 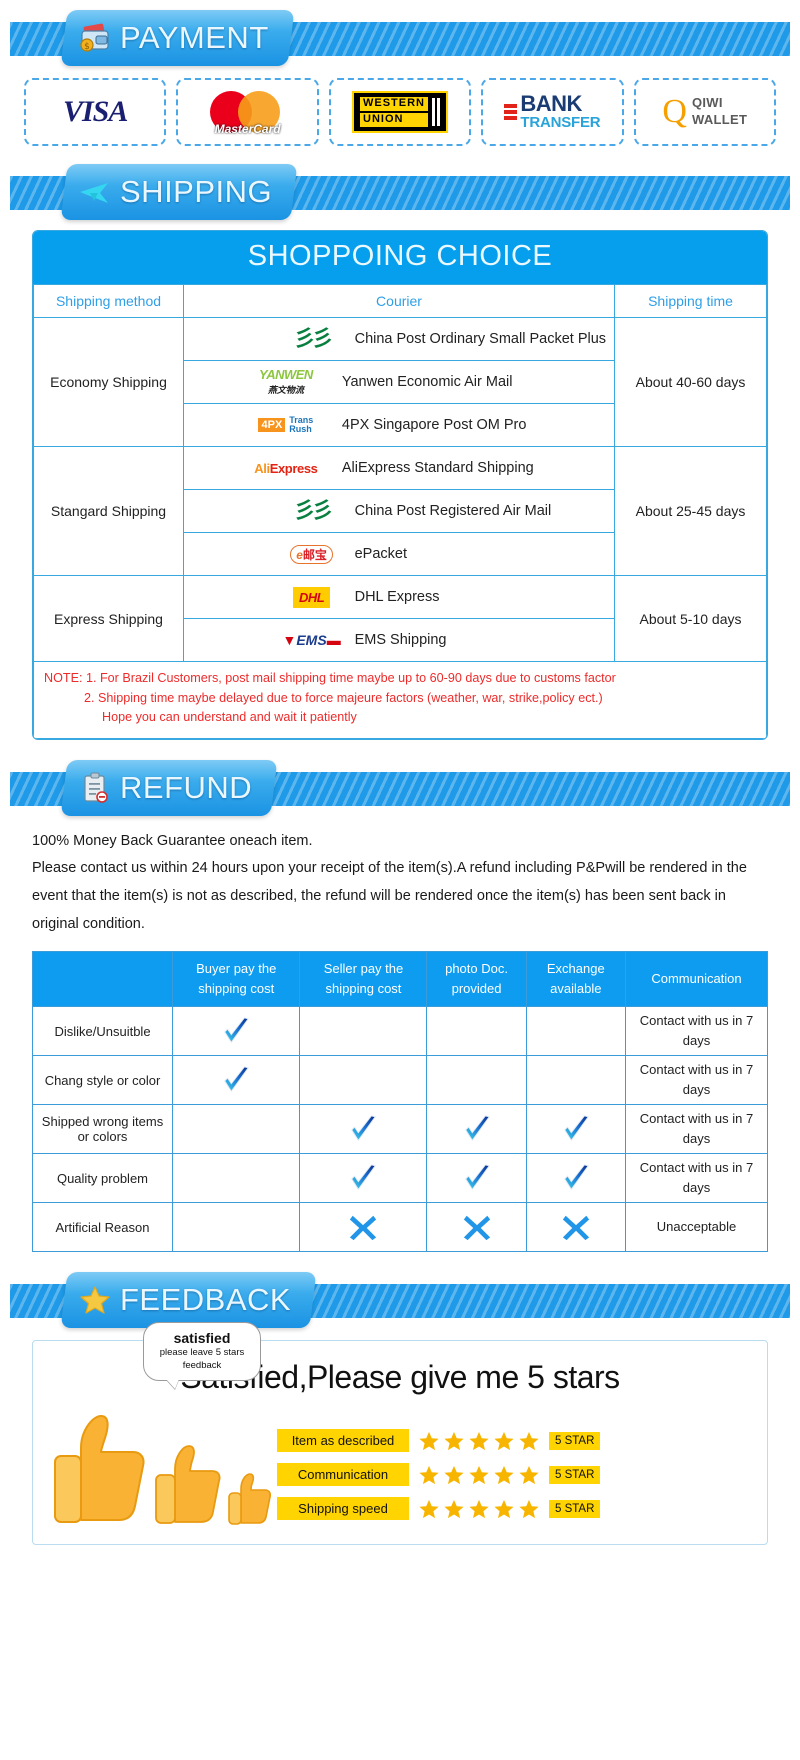 I want to click on feedback-banner-tab: FEEDBACK, so click(x=188, y=1300).